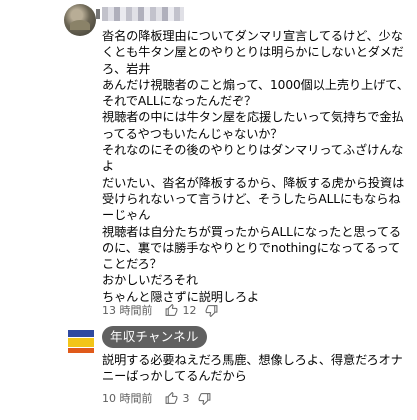  Describe the element at coordinates (140, 14) in the screenshot. I see `commenter-name-redacted` at that location.